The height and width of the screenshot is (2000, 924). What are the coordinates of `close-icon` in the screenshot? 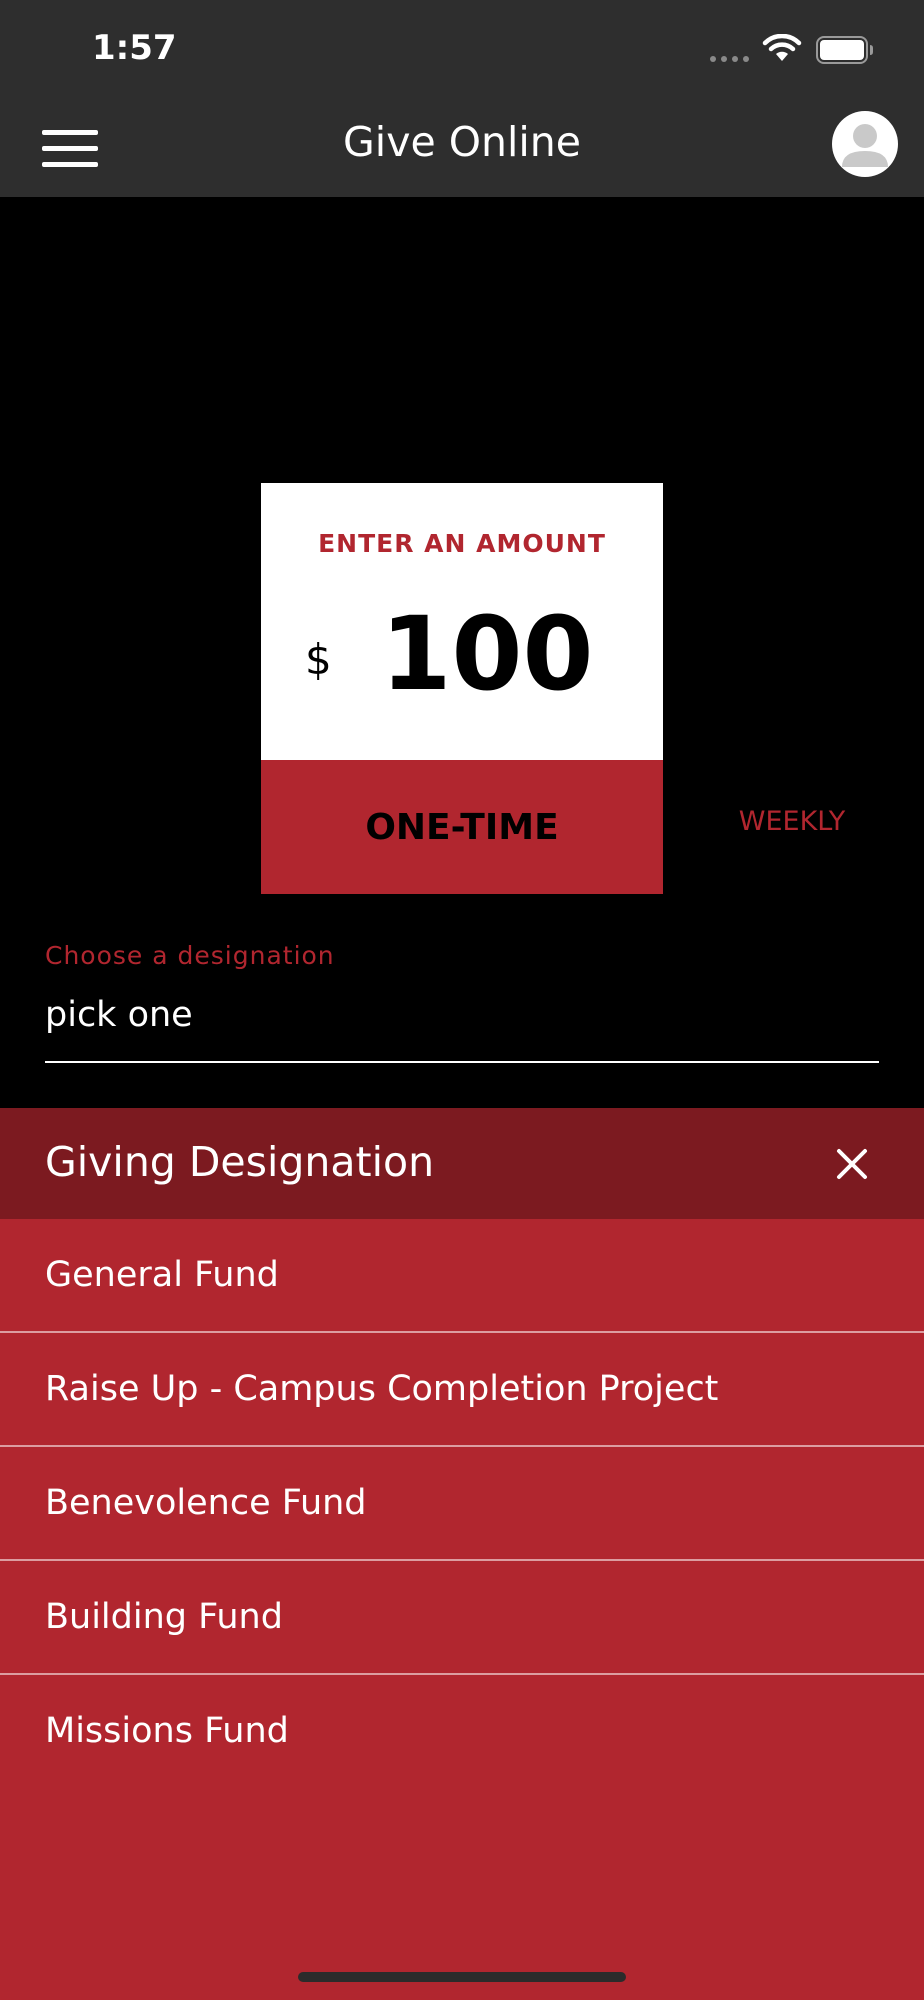 It's located at (852, 1164).